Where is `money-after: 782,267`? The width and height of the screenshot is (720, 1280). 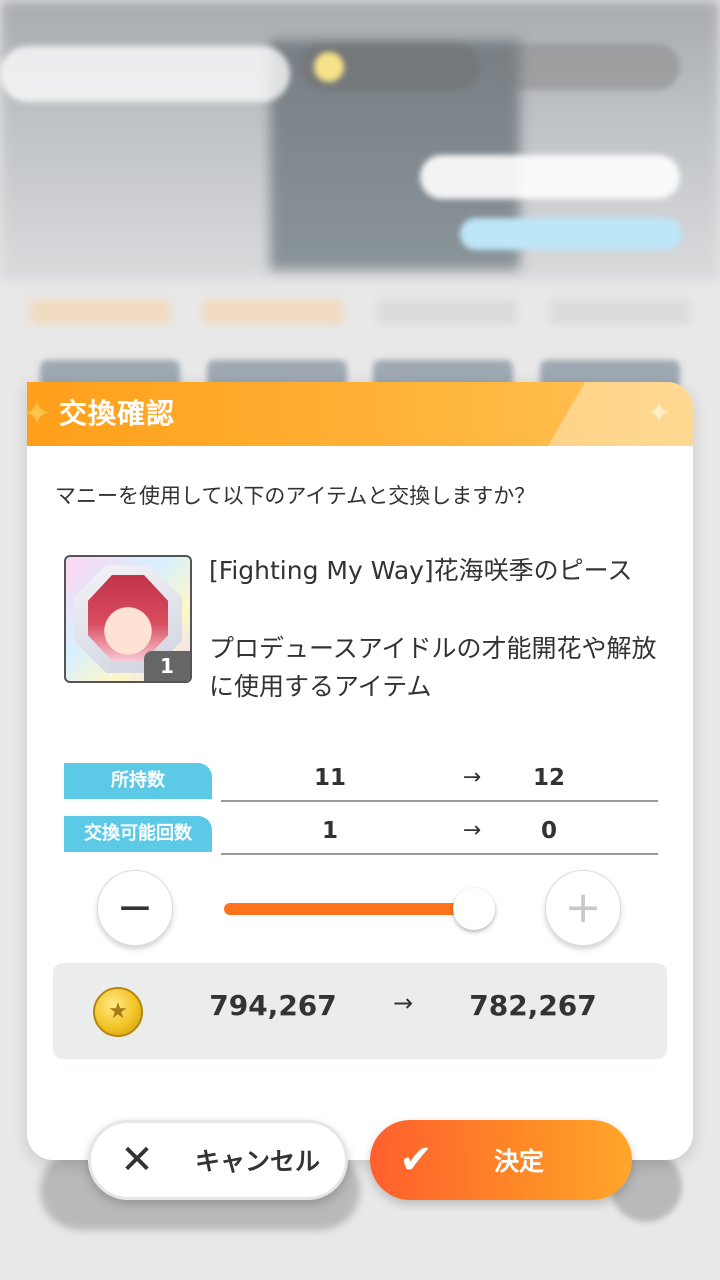 money-after: 782,267 is located at coordinates (533, 1005).